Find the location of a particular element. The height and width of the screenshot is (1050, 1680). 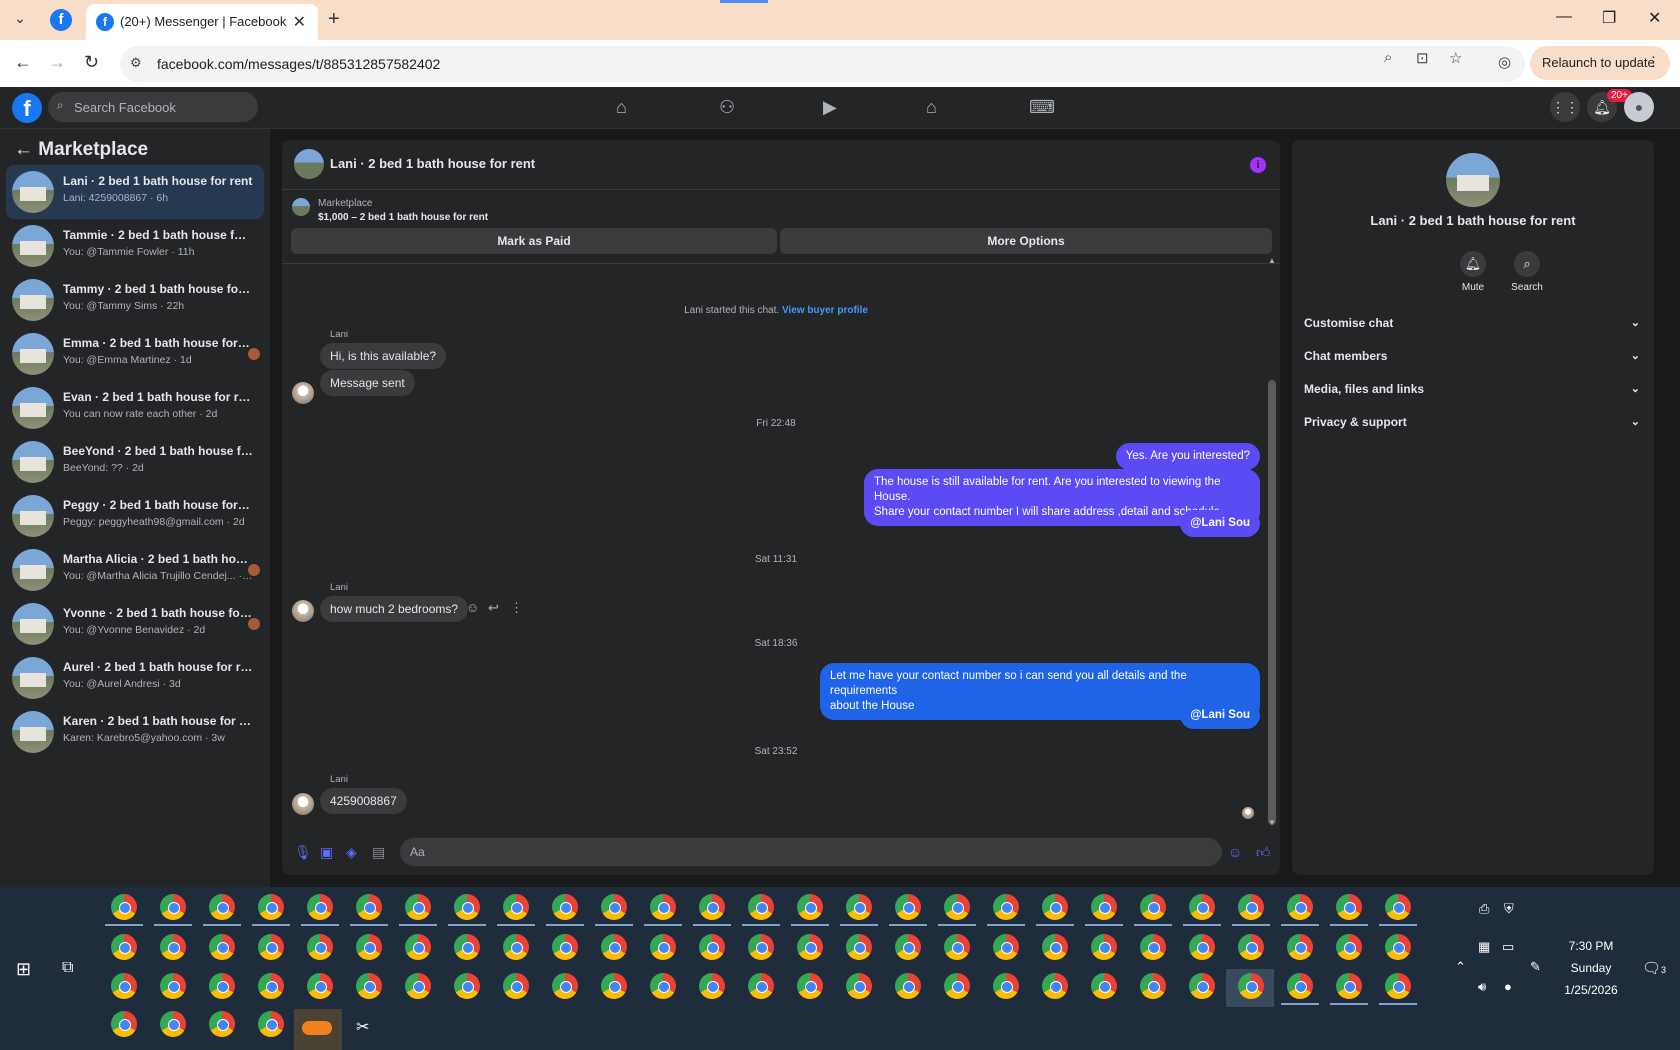

close-tab-icon: ✕ is located at coordinates (299, 22).